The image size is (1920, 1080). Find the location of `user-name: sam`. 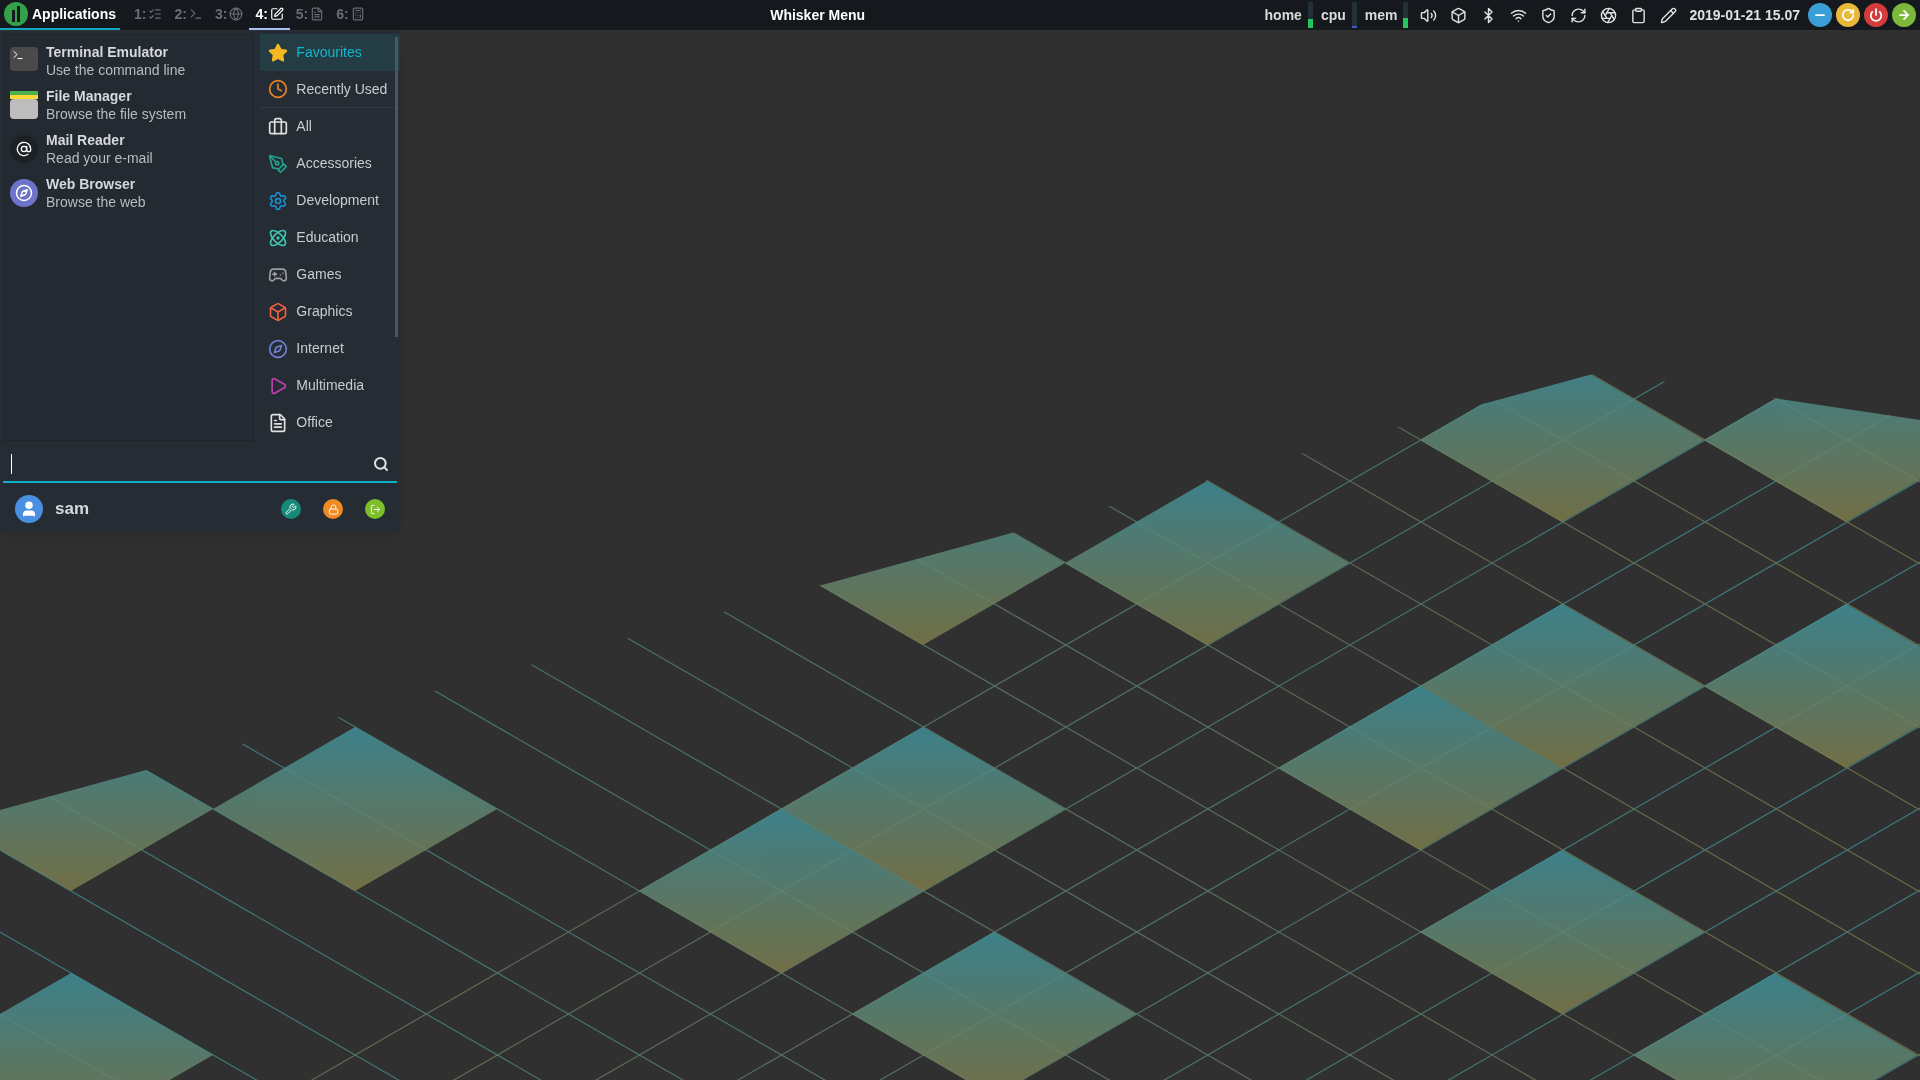

user-name: sam is located at coordinates (72, 509).